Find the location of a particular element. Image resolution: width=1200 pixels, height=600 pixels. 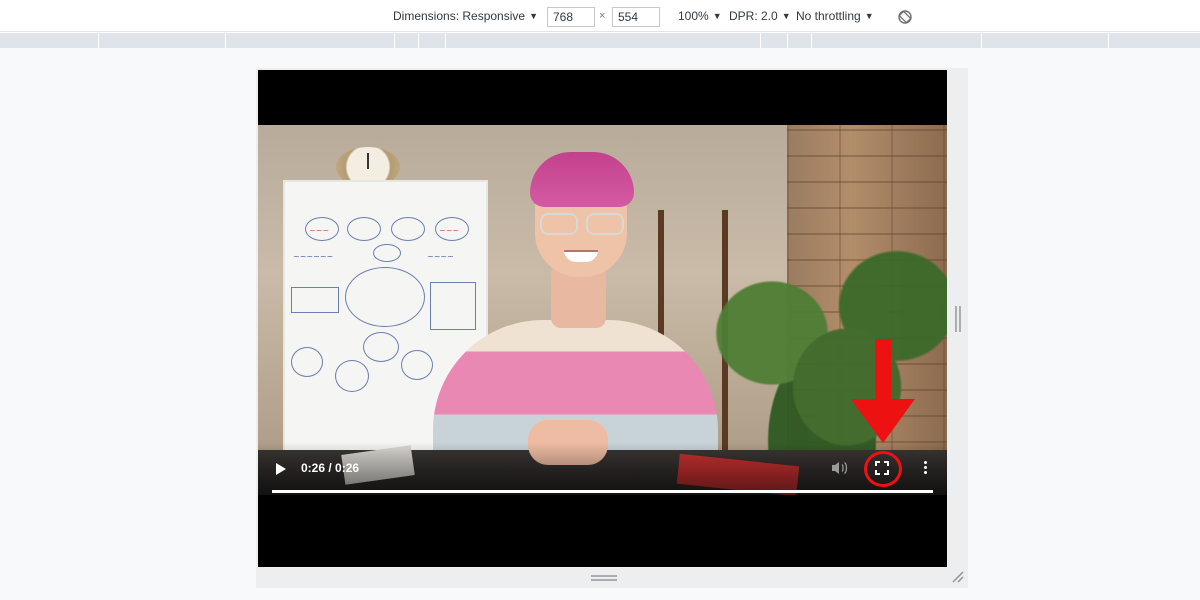

dimensions-dropdown: Dimensions: Responsive ▼ is located at coordinates (465, 16).